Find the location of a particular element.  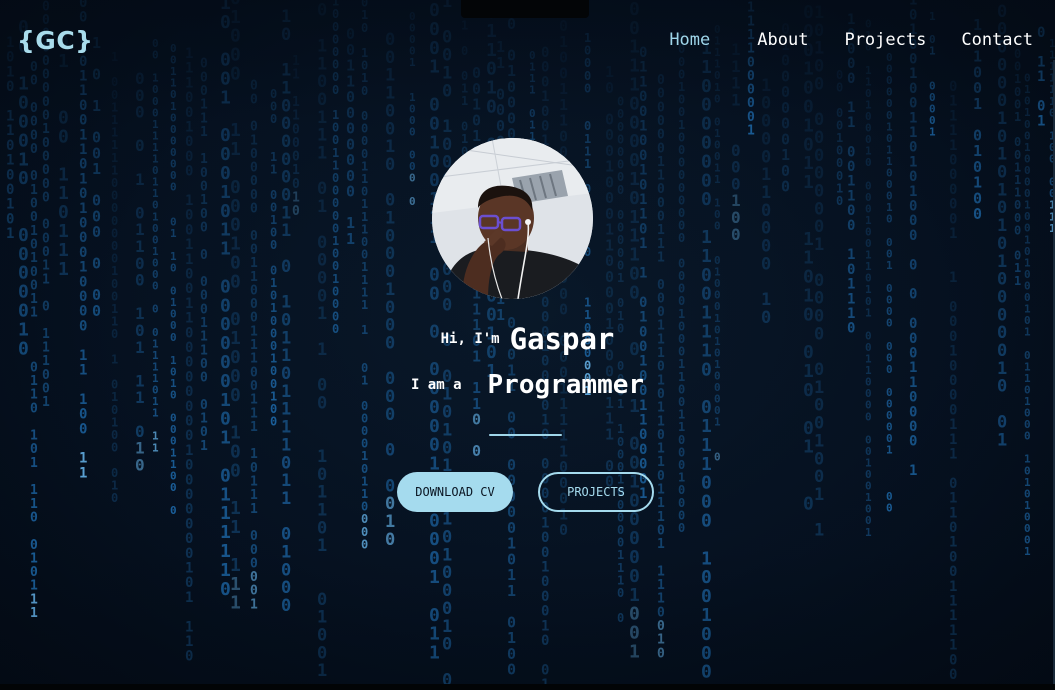

role-underline is located at coordinates (525, 435).